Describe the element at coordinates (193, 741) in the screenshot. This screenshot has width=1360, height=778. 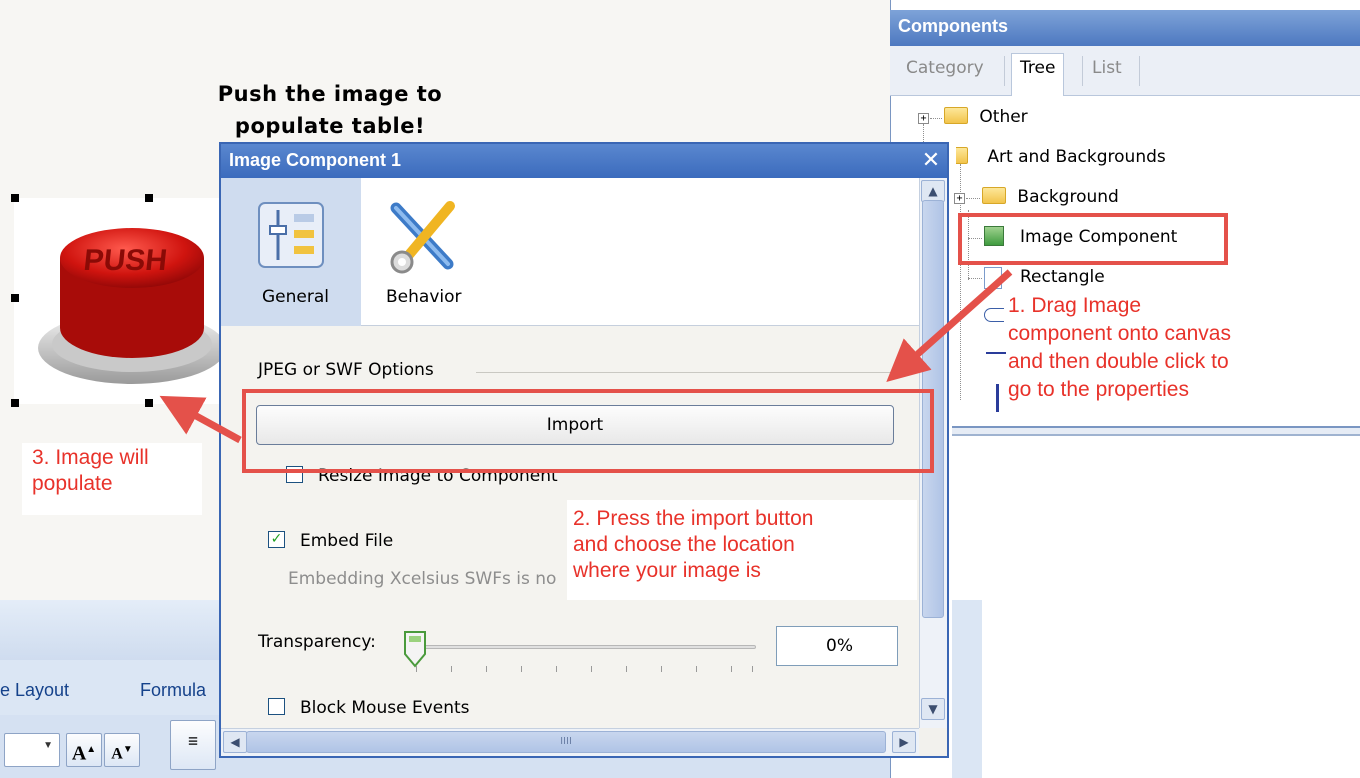
I see `align-left-icon: ≡` at that location.